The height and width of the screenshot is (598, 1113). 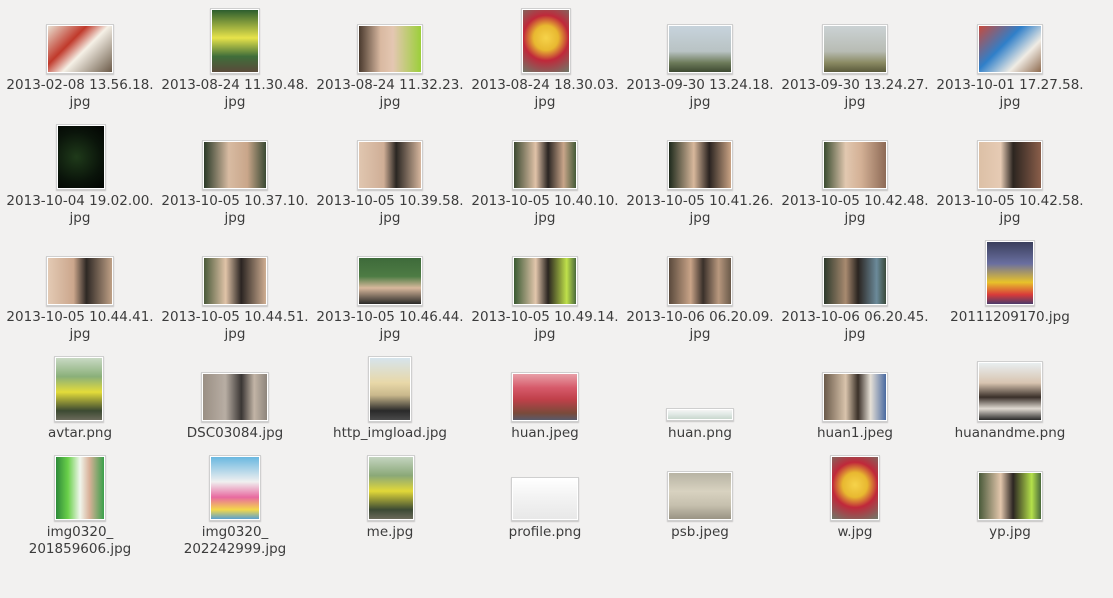 I want to click on file-name-line-1: 2013-09-30 13.24.27., so click(x=855, y=85).